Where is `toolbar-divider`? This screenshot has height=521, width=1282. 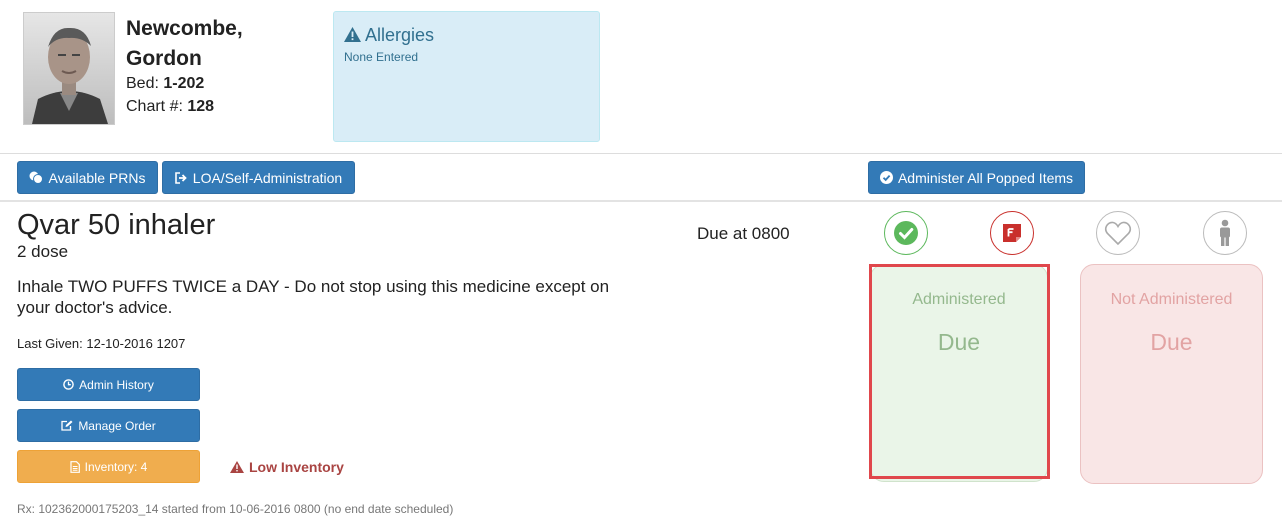 toolbar-divider is located at coordinates (641, 201).